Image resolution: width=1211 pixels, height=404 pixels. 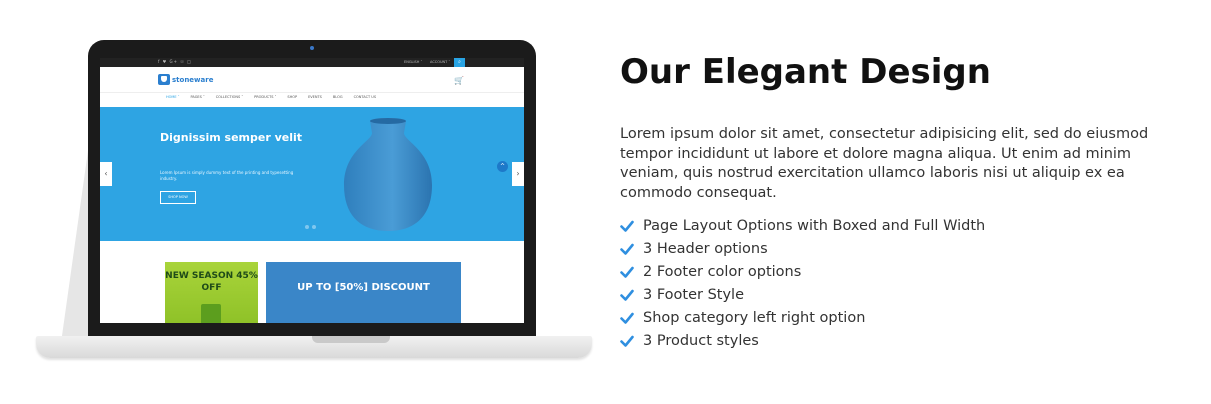 I want to click on mockup-shop-now-button: SHOP NOW, so click(x=178, y=197).